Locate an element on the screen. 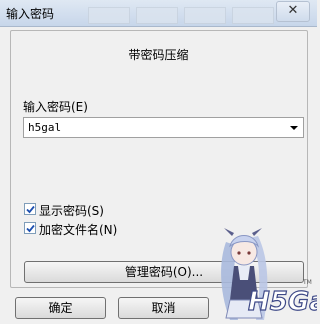  encrypt-filenames-checkbox is located at coordinates (30, 228).